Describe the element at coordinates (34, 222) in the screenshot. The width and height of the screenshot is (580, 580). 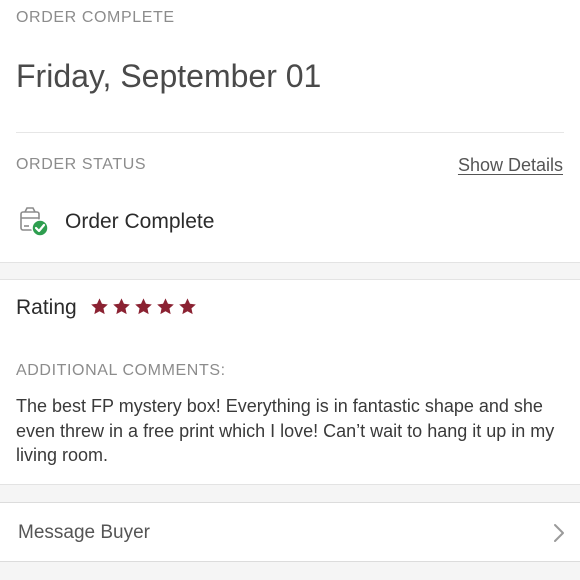
I see `box-check-icon` at that location.